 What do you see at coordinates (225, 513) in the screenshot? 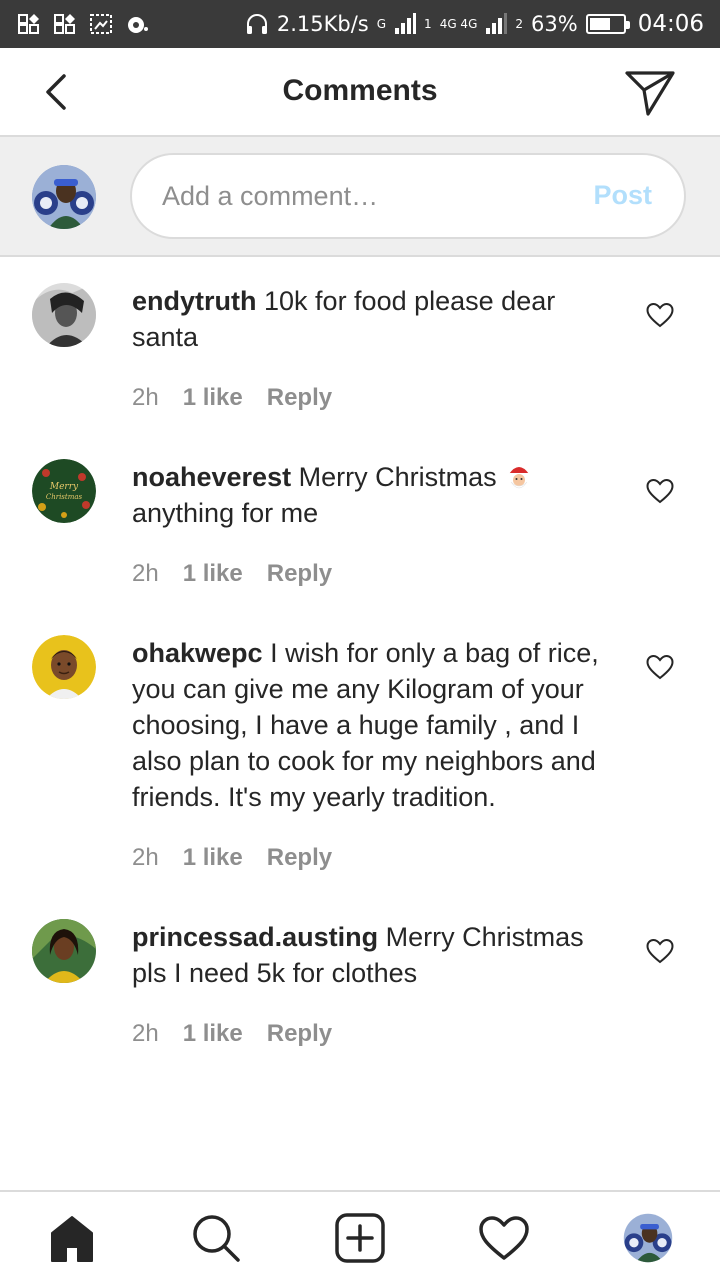
I see `comment-text-continued: anything for me` at bounding box center [225, 513].